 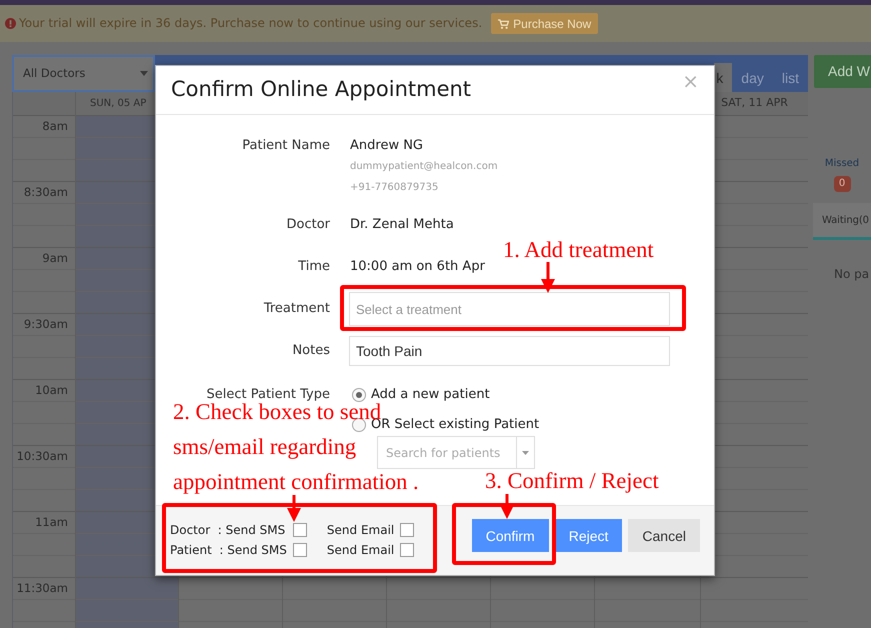 What do you see at coordinates (51, 522) in the screenshot?
I see `time-label: 11am` at bounding box center [51, 522].